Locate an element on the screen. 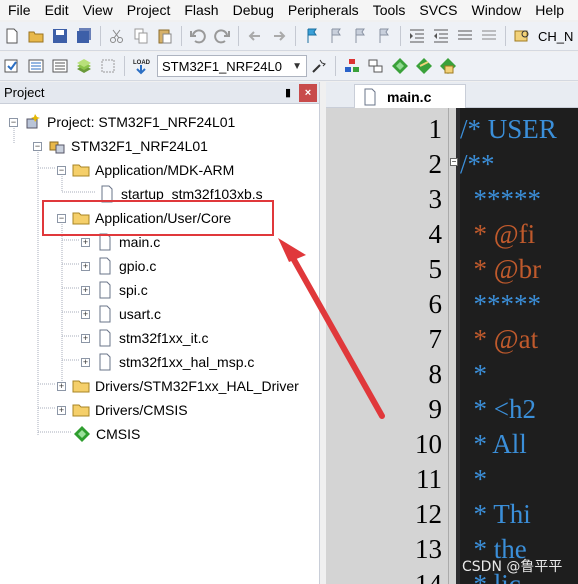 The width and height of the screenshot is (578, 584). standard-toolbar: CH_N is located at coordinates (289, 36).